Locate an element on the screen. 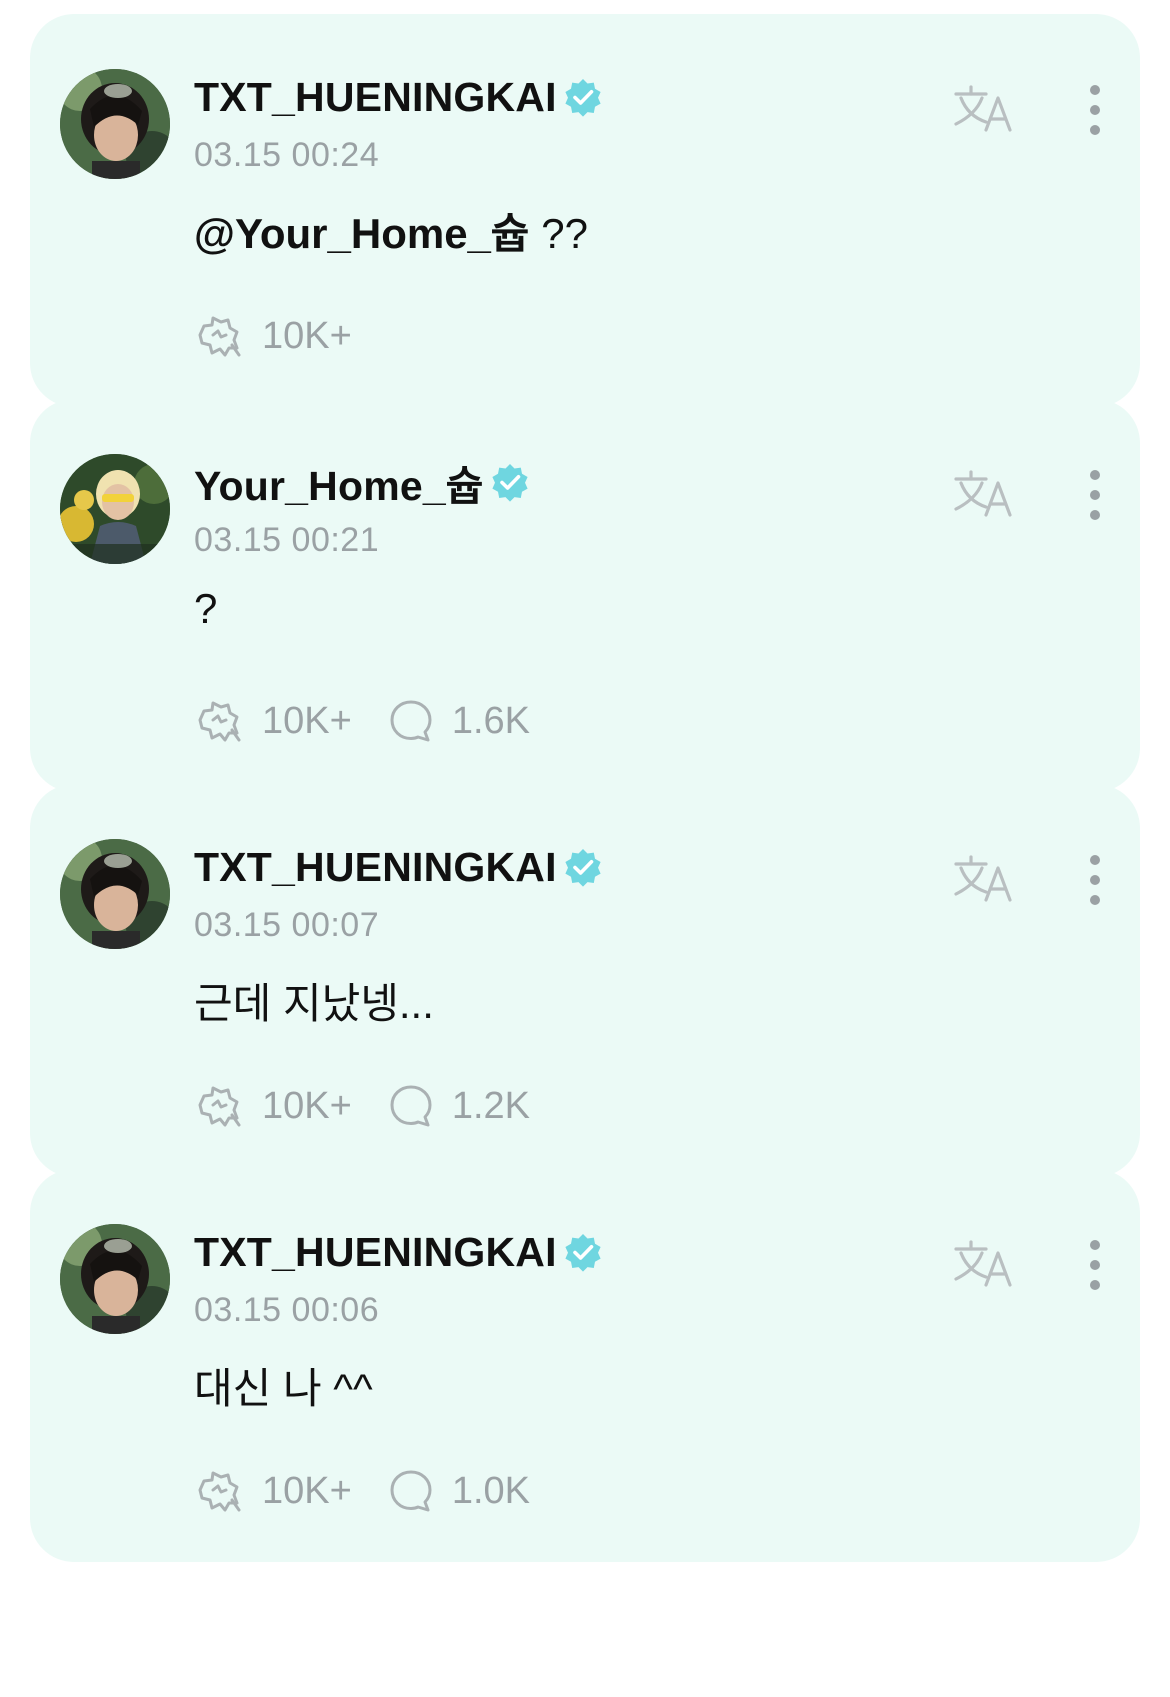  post-body-text: 대신 나 ^^ is located at coordinates (283, 1388).